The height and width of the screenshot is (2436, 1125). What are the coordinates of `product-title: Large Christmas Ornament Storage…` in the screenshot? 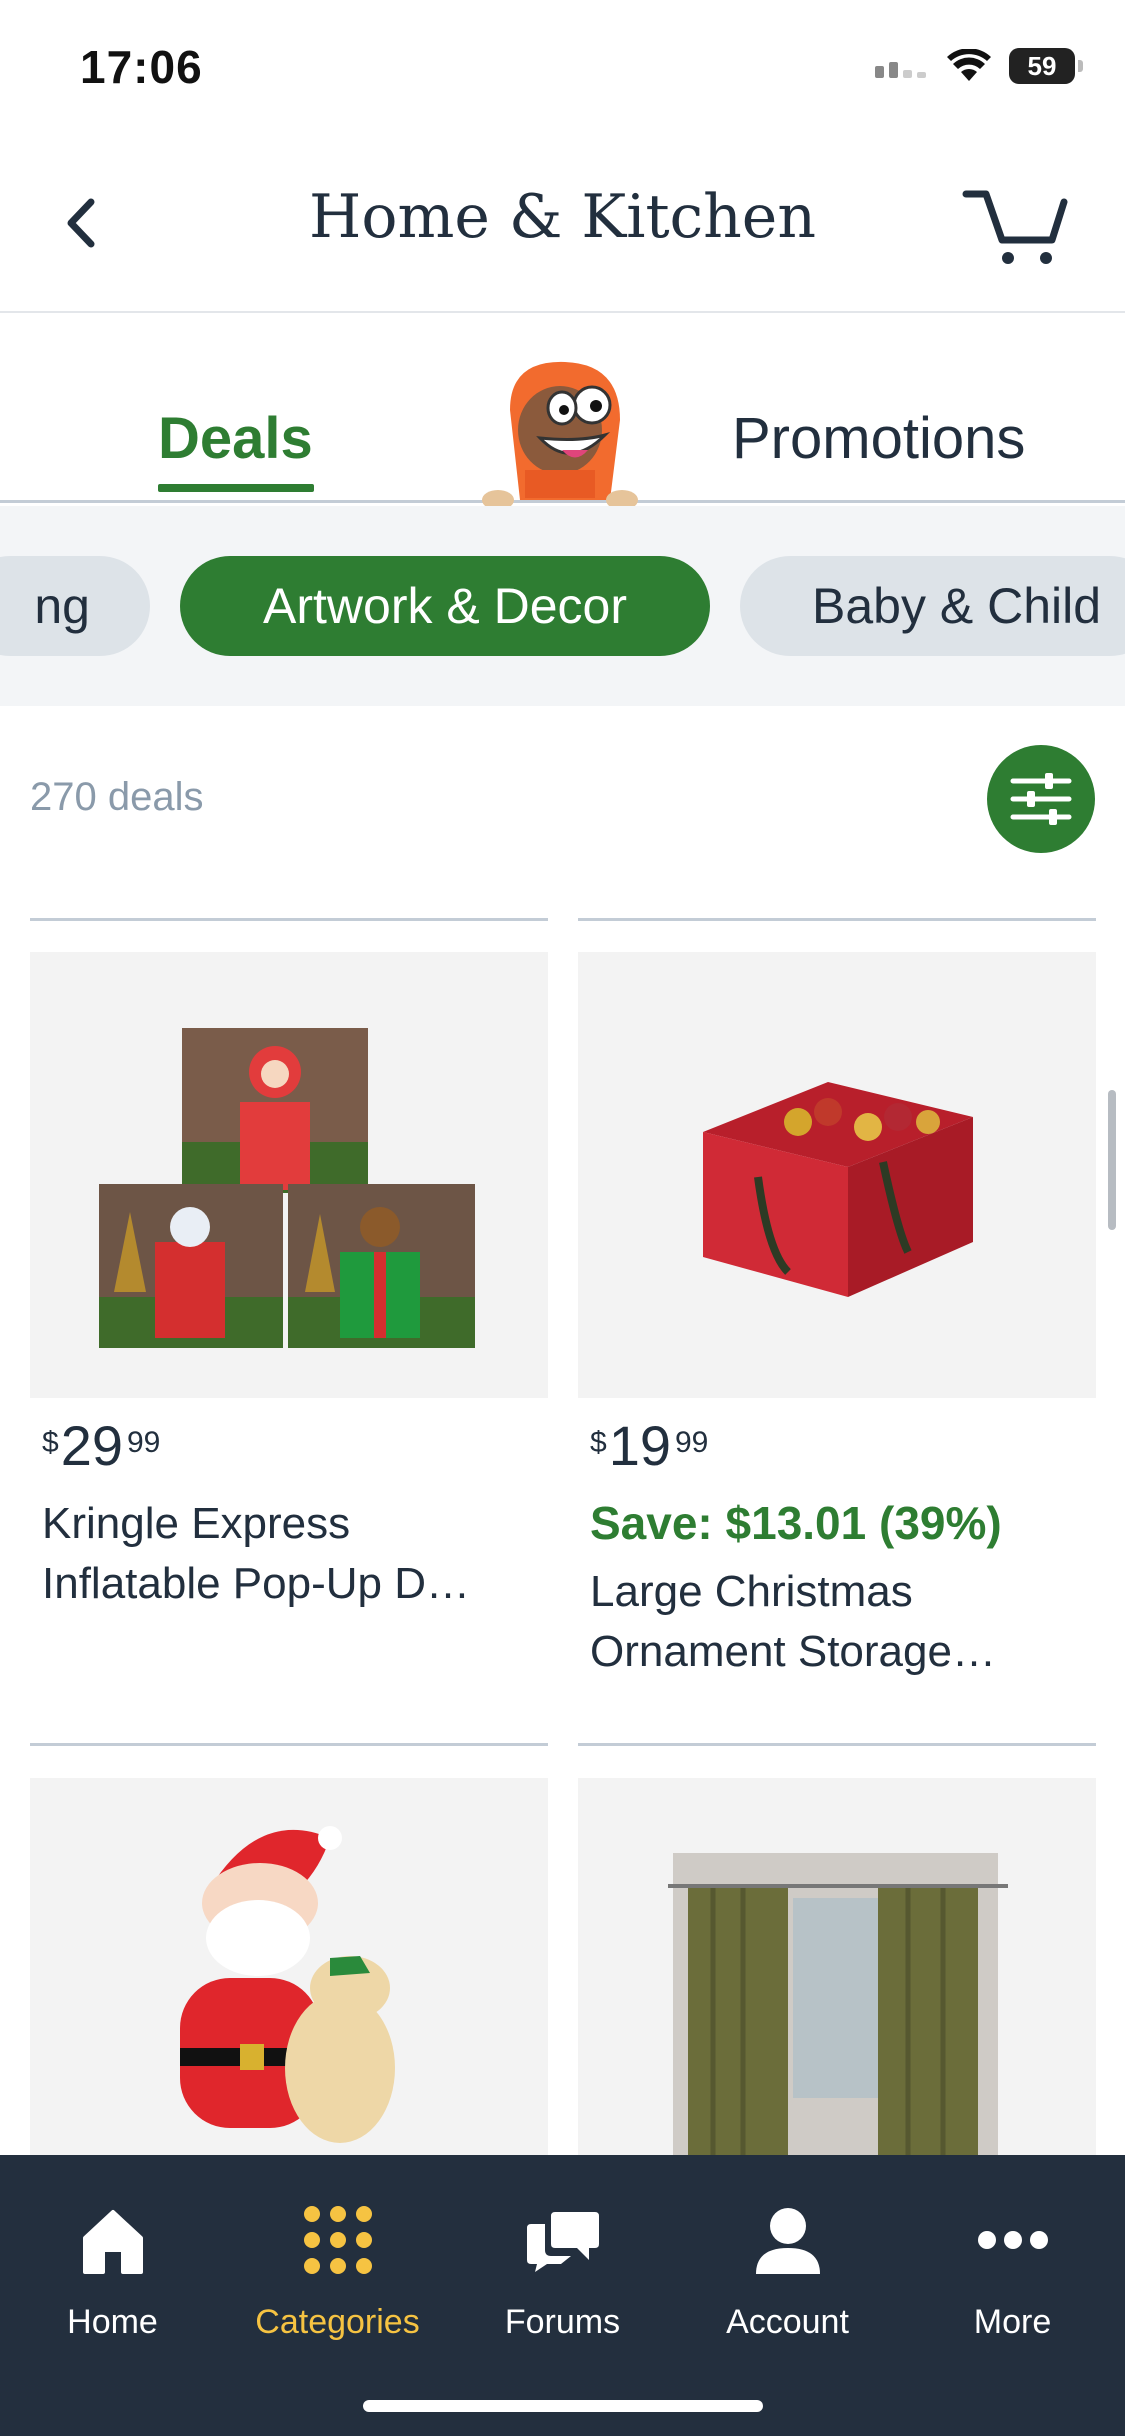 It's located at (833, 1622).